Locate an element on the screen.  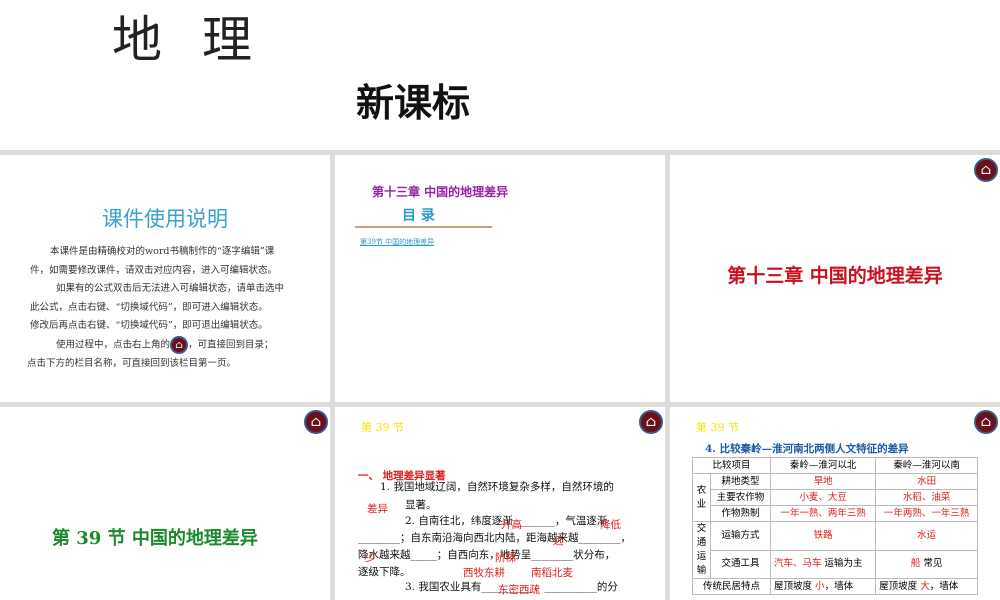
home-icon: ⌂ is located at coordinates (179, 344).